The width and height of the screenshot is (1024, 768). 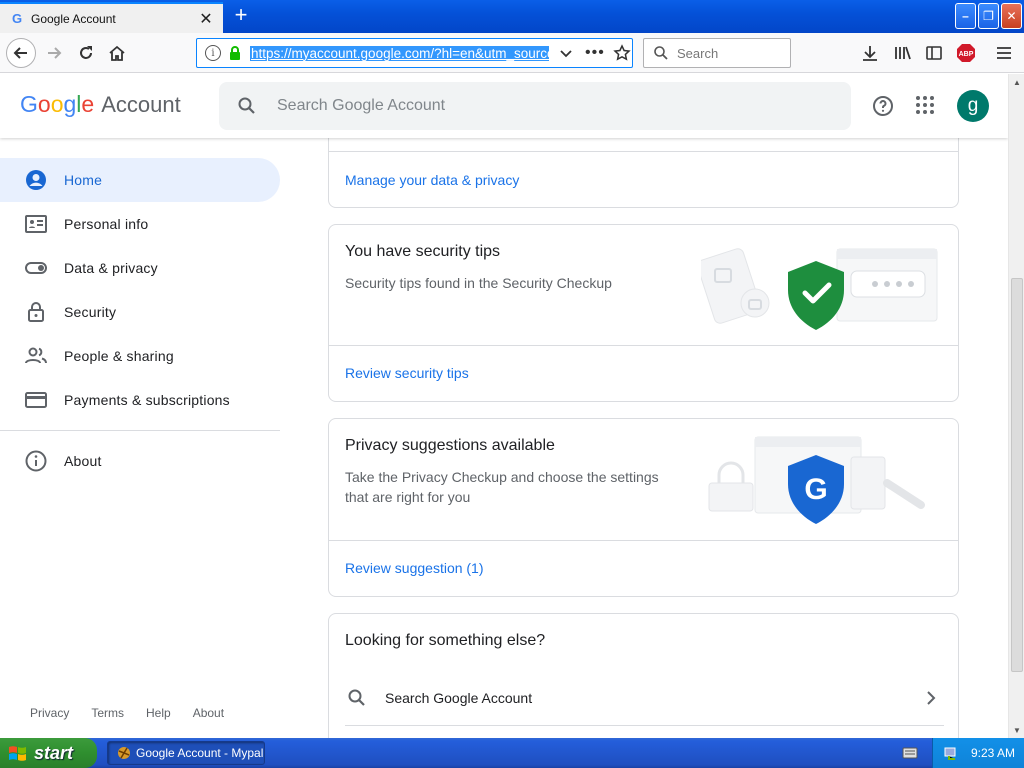 What do you see at coordinates (140, 312) in the screenshot?
I see `sidebar-item-security: Security` at bounding box center [140, 312].